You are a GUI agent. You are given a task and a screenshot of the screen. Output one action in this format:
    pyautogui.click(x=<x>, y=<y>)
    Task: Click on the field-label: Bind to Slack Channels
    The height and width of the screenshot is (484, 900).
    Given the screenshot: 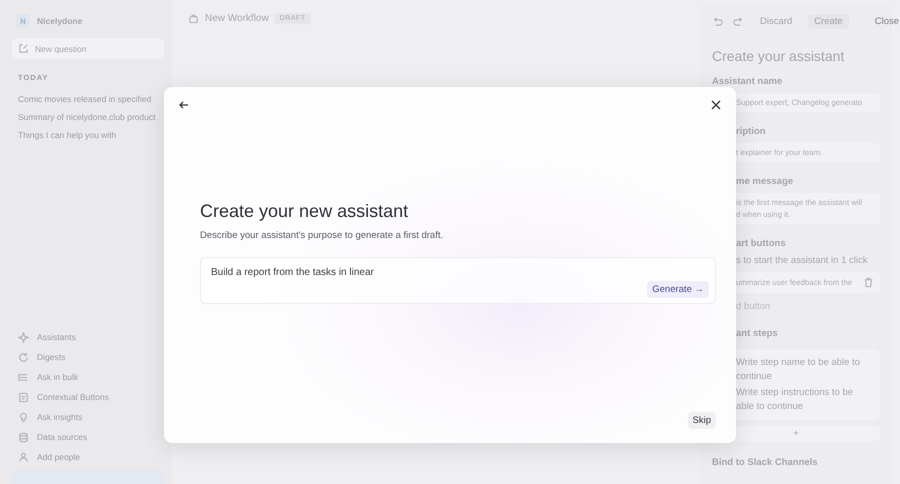 What is the action you would take?
    pyautogui.click(x=765, y=462)
    